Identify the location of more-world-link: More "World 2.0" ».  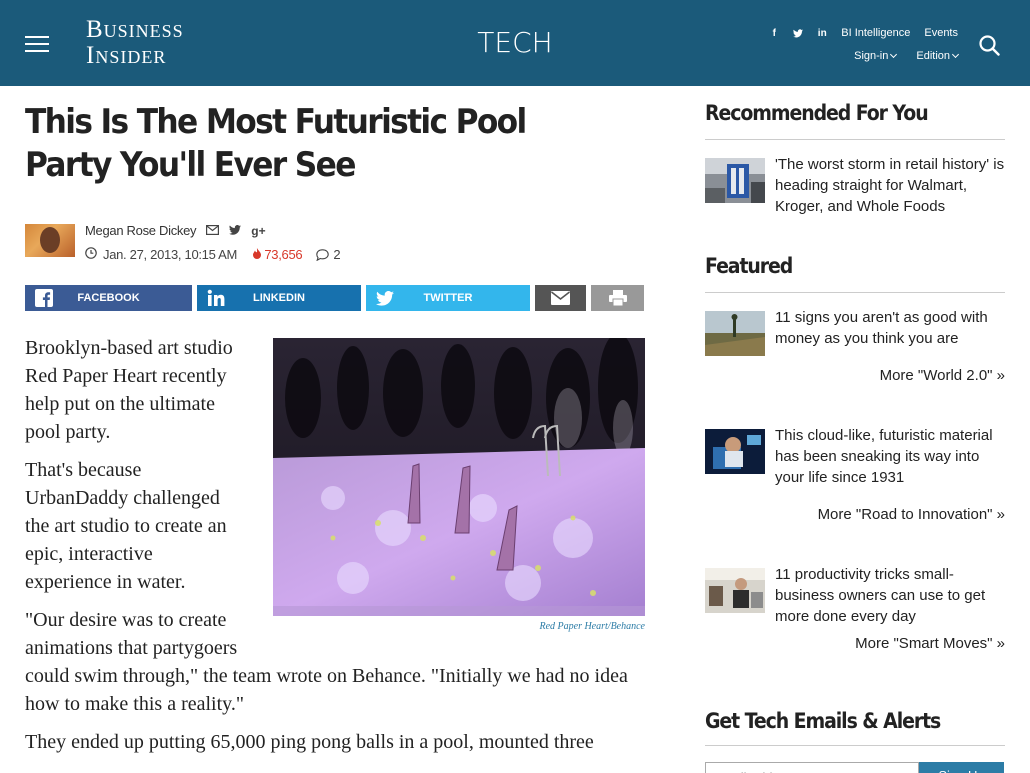
(942, 375).